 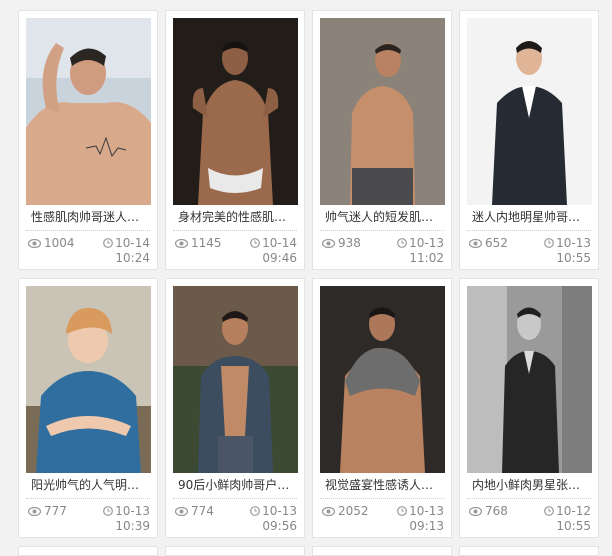 I want to click on view-count: 652, so click(x=488, y=243).